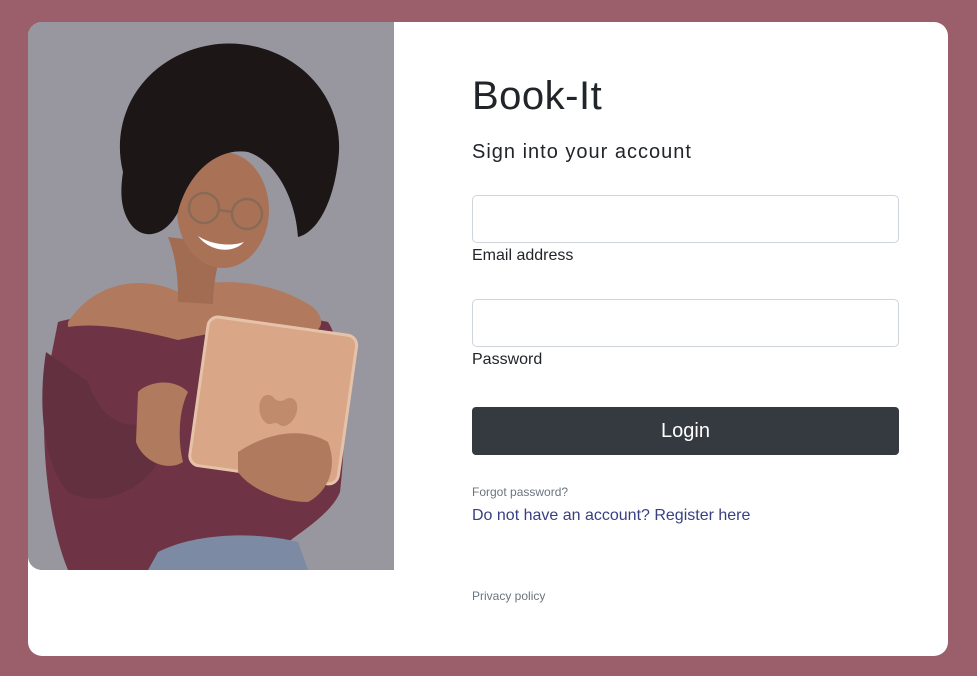 The width and height of the screenshot is (977, 676). Describe the element at coordinates (582, 152) in the screenshot. I see `form-subtitle: Sign into your account` at that location.